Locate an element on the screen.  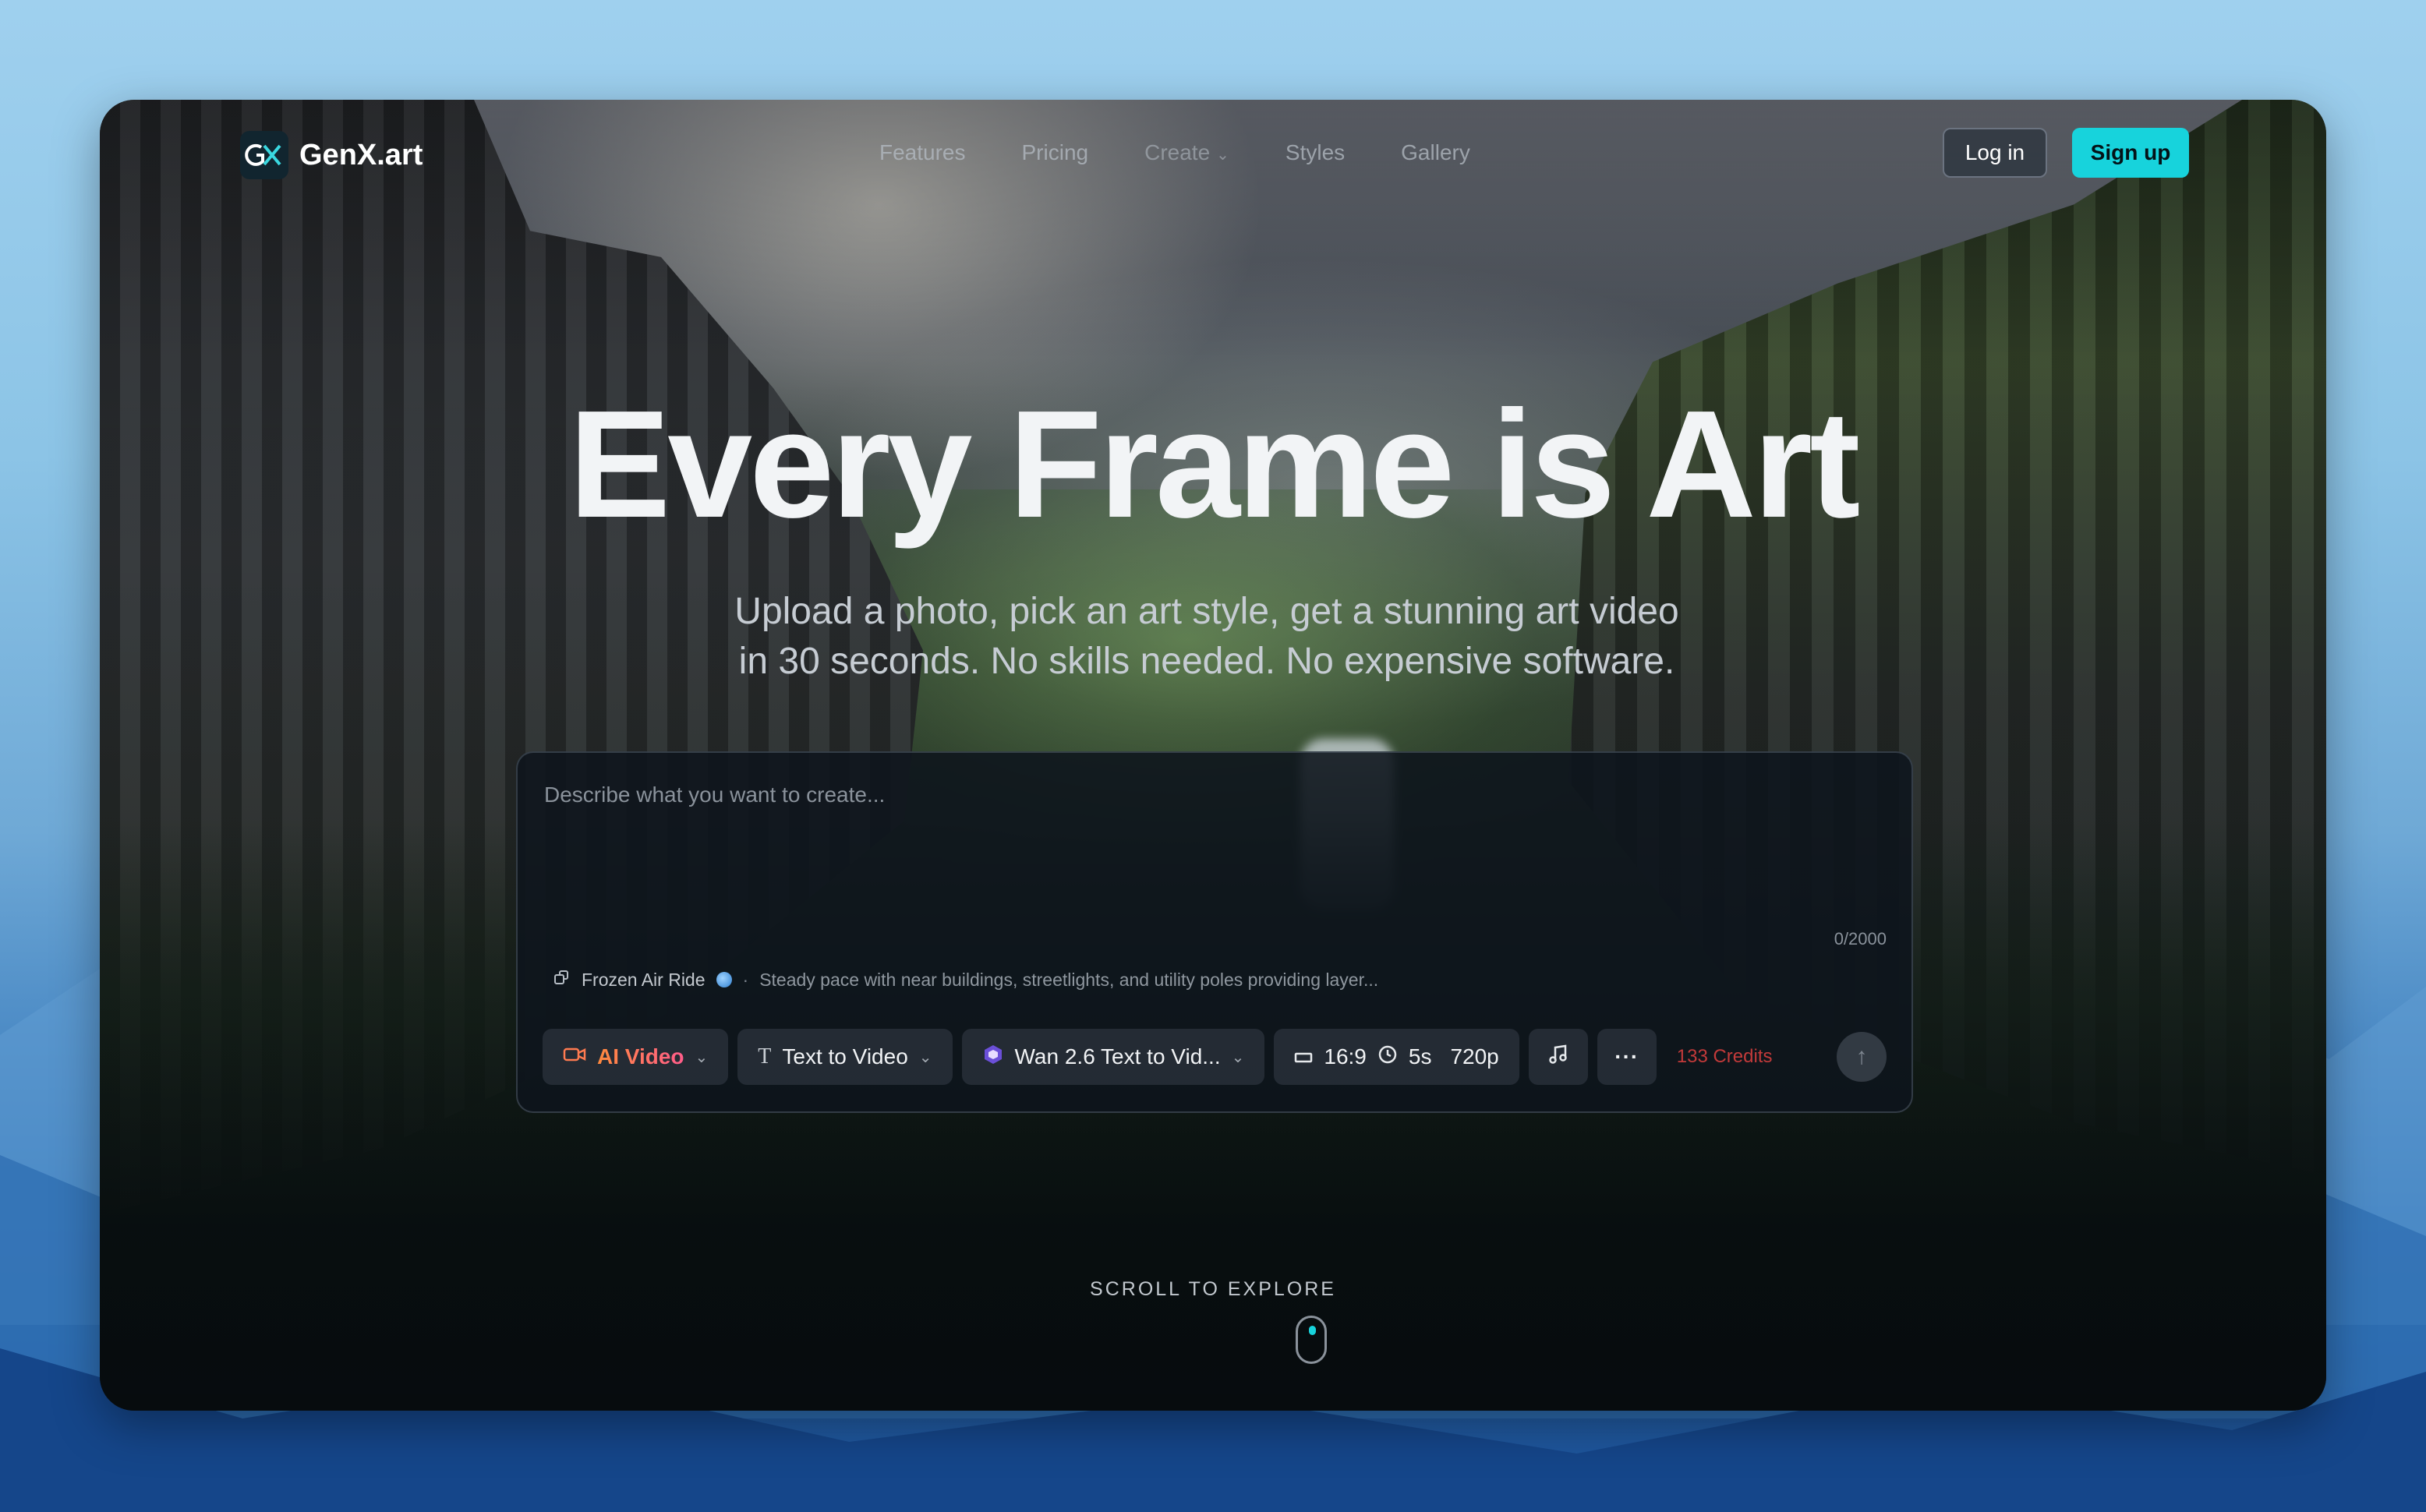
generation-type-label: Text to Video is located at coordinates (845, 1056).